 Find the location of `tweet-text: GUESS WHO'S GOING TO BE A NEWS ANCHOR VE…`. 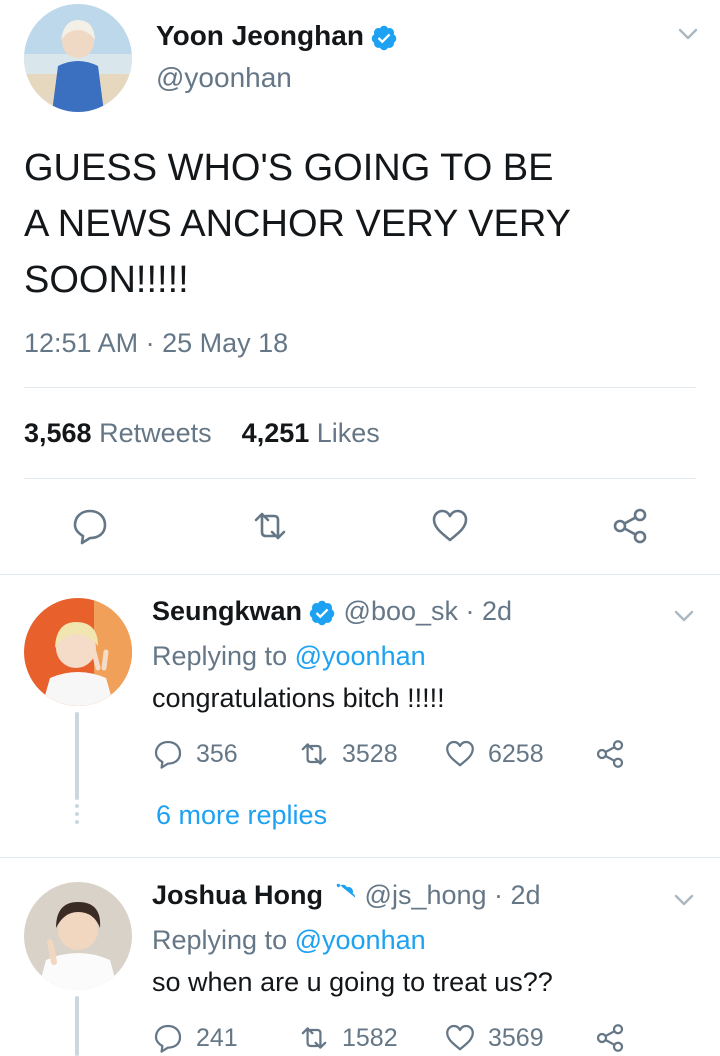

tweet-text: GUESS WHO'S GOING TO BE A NEWS ANCHOR VE… is located at coordinates (297, 224).